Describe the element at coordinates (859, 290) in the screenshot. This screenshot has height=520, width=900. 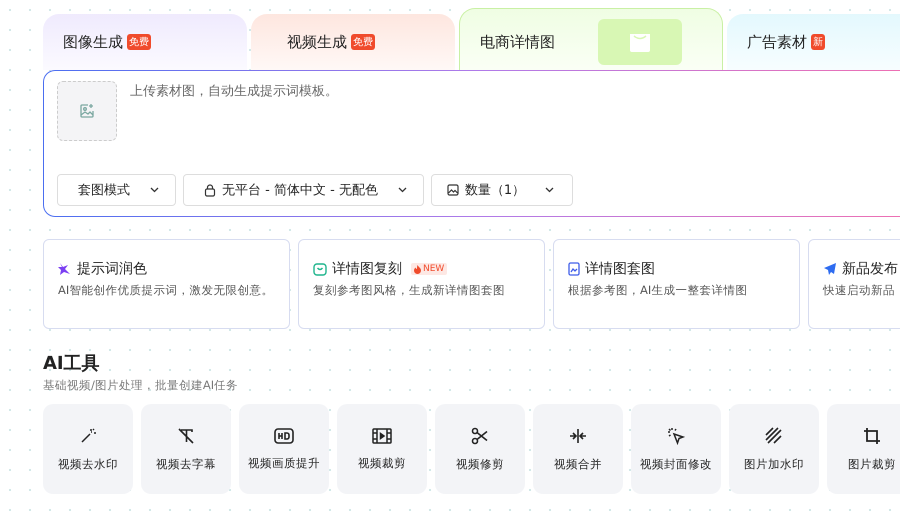
I see `card-description: 快速启动新品` at that location.